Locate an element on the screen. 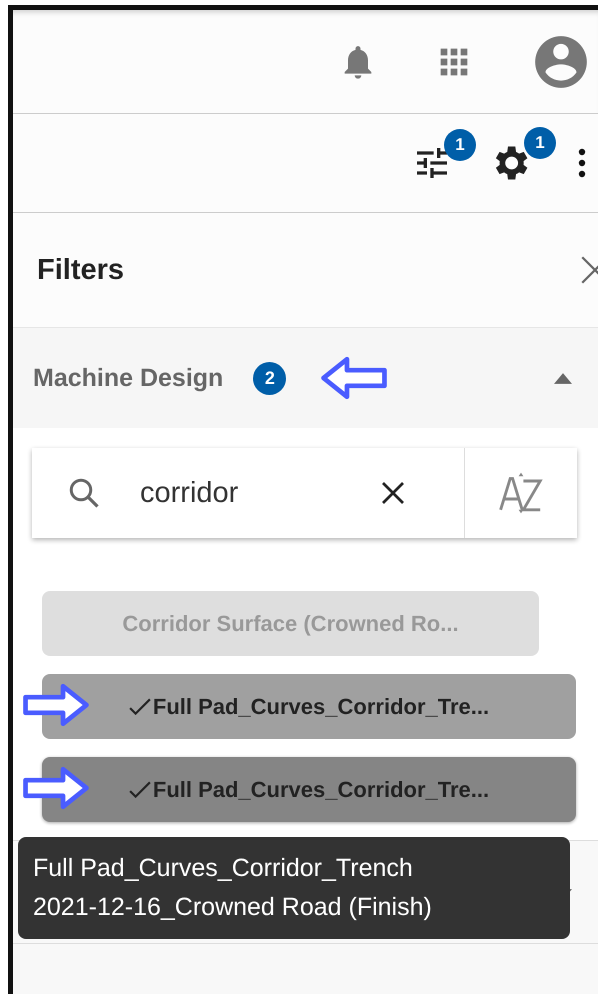  section-header: Machine Design 2 is located at coordinates (305, 377).